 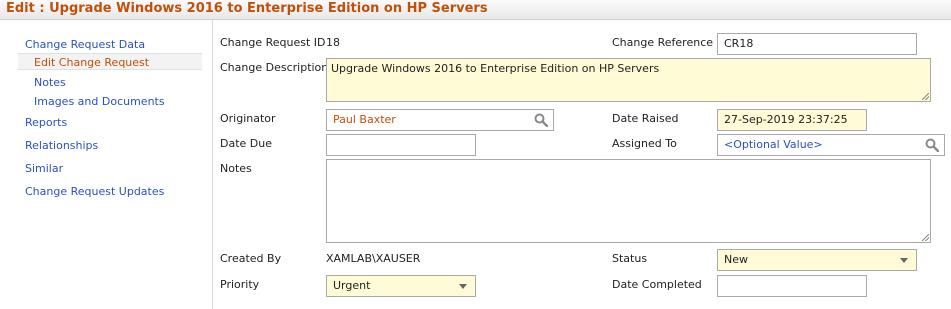 I want to click on sidebar-item-edit-change-request: Edit Change Request, so click(x=110, y=61).